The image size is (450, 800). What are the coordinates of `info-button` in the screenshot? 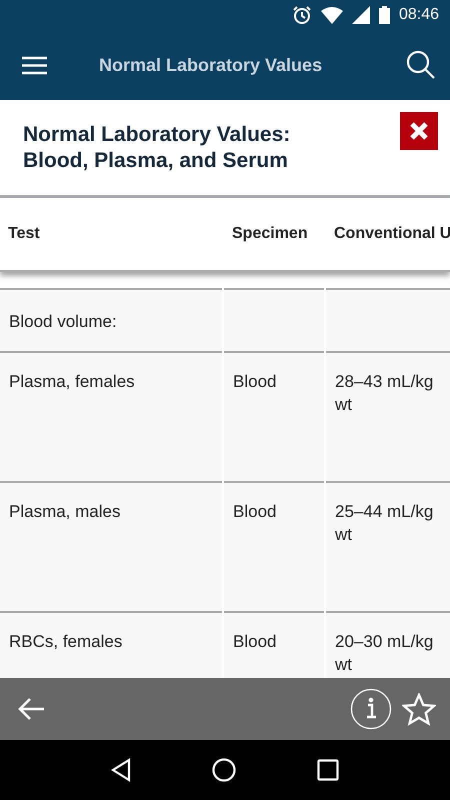 It's located at (371, 709).